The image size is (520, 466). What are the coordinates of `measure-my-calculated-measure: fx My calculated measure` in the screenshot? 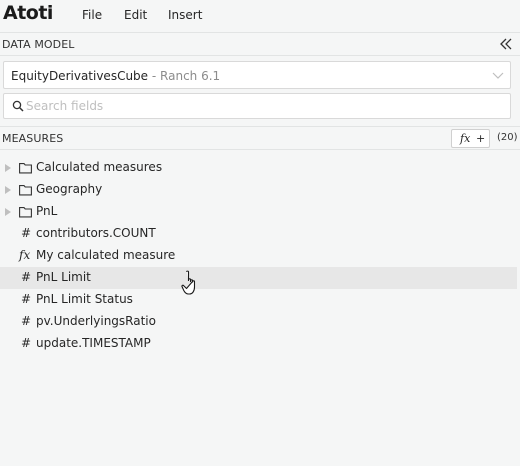 It's located at (258, 256).